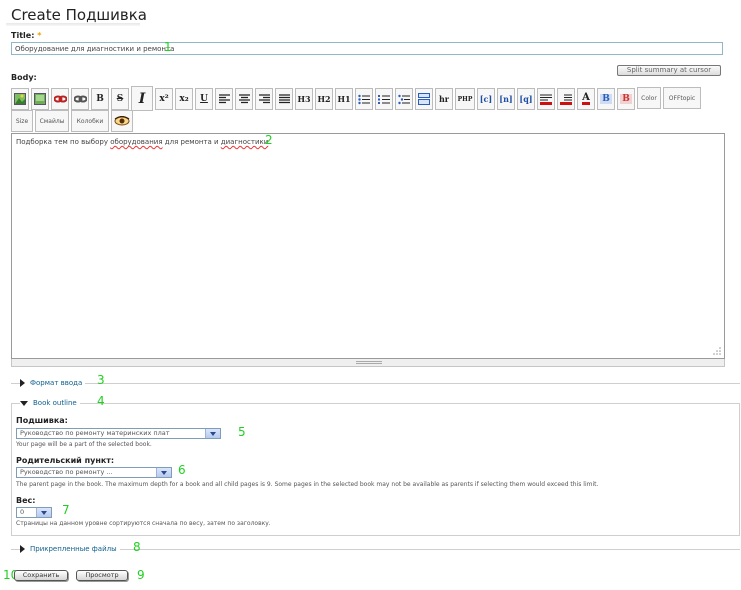  Describe the element at coordinates (73, 24) in the screenshot. I see `title-underline` at that location.